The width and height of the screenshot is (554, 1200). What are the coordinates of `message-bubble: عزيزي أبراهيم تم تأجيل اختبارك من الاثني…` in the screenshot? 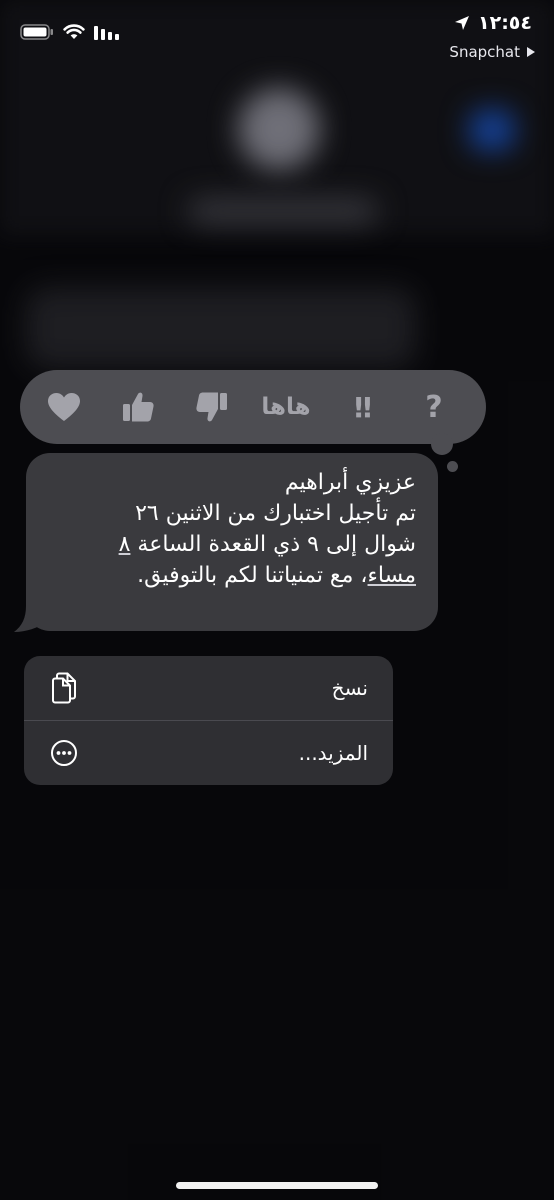 It's located at (232, 542).